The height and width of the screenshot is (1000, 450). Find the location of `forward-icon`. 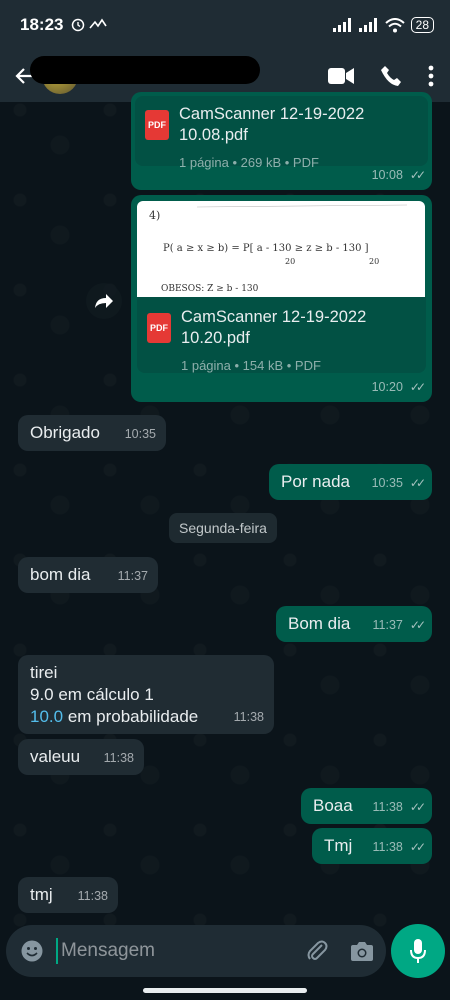

forward-icon is located at coordinates (104, 301).